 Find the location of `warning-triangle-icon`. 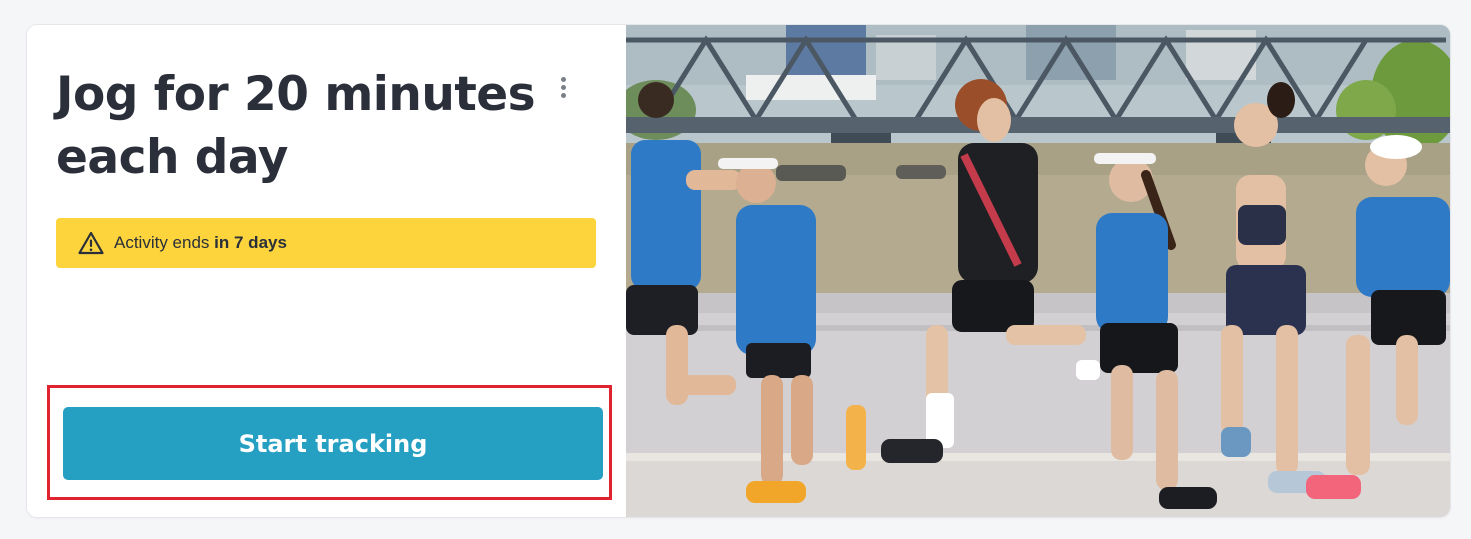

warning-triangle-icon is located at coordinates (91, 243).